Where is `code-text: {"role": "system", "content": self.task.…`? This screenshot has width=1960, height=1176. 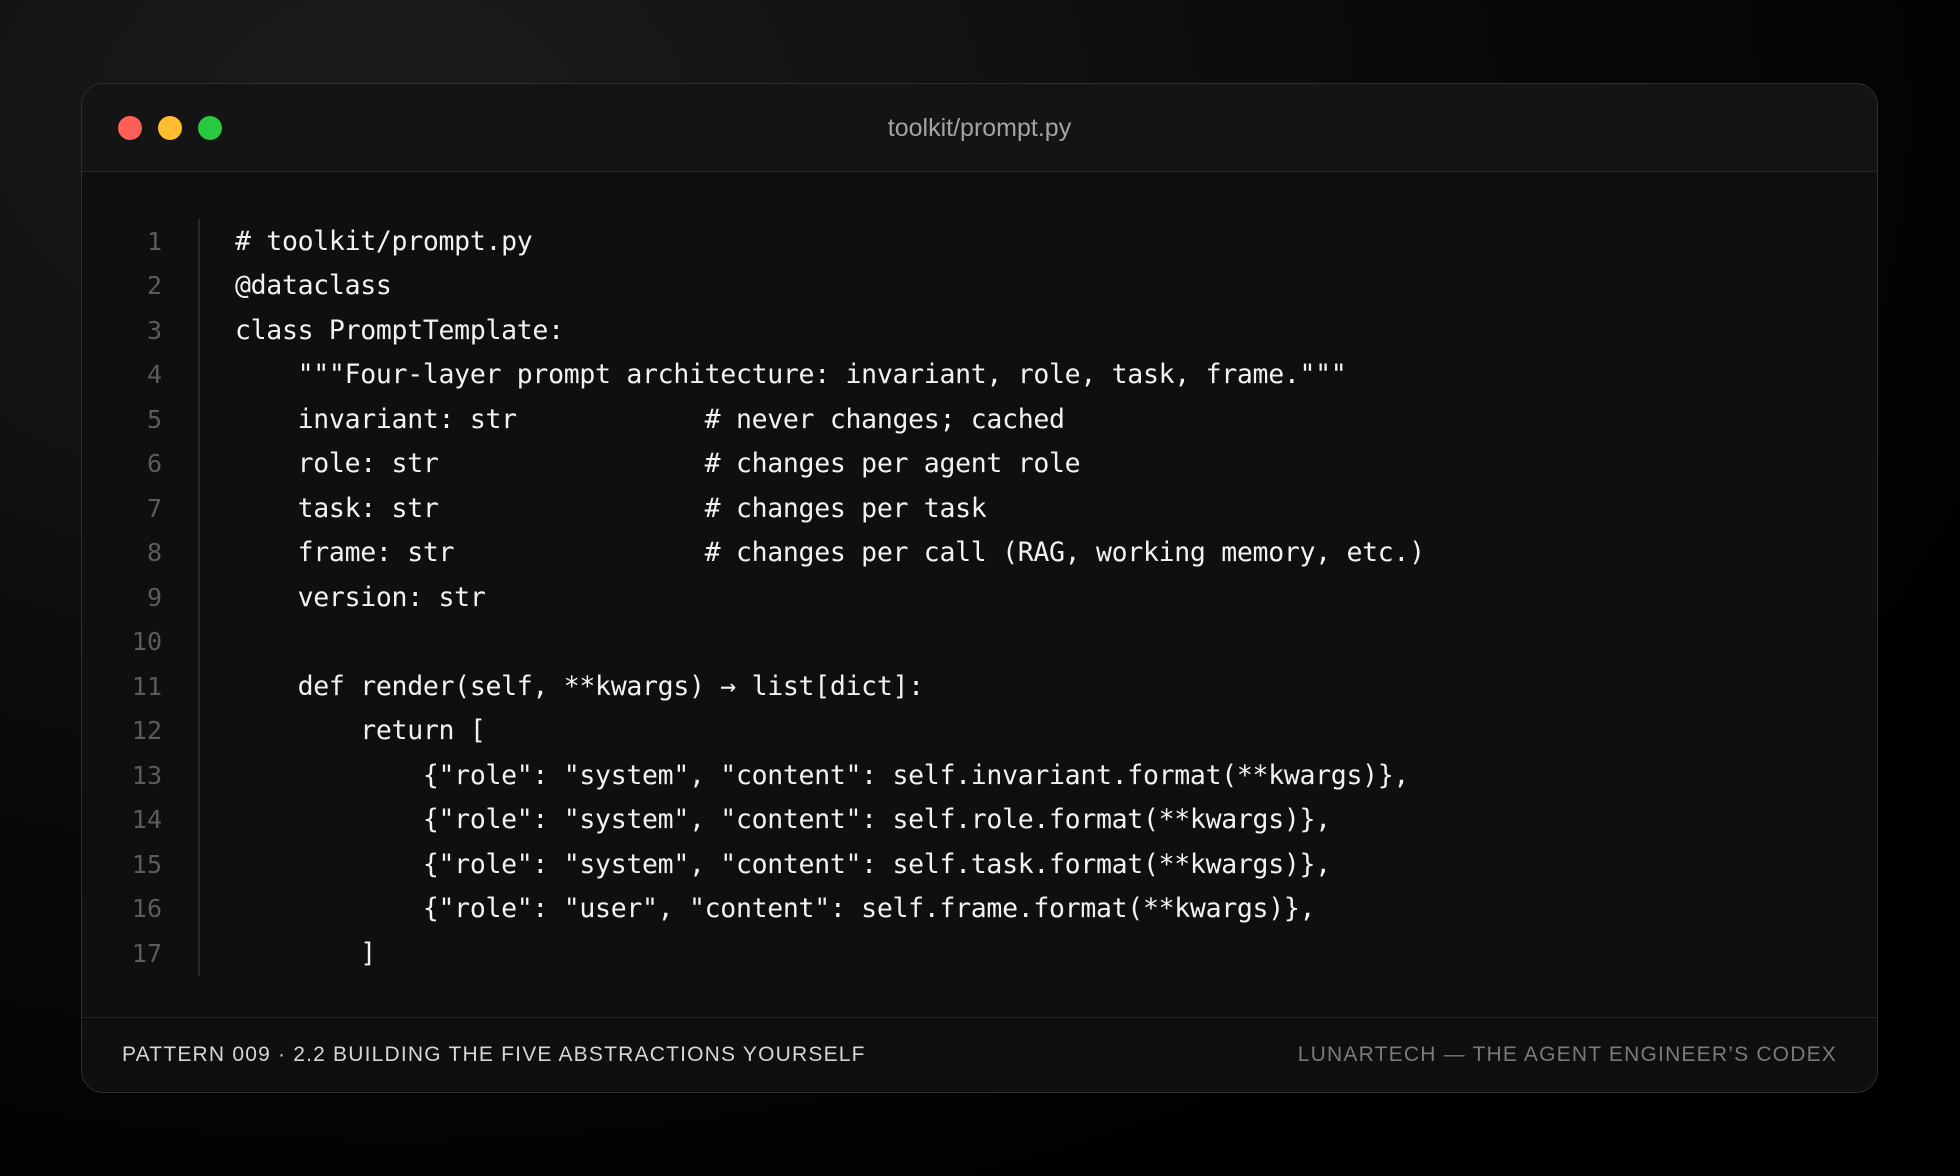
code-text: {"role": "system", "content": self.task.… is located at coordinates (783, 864).